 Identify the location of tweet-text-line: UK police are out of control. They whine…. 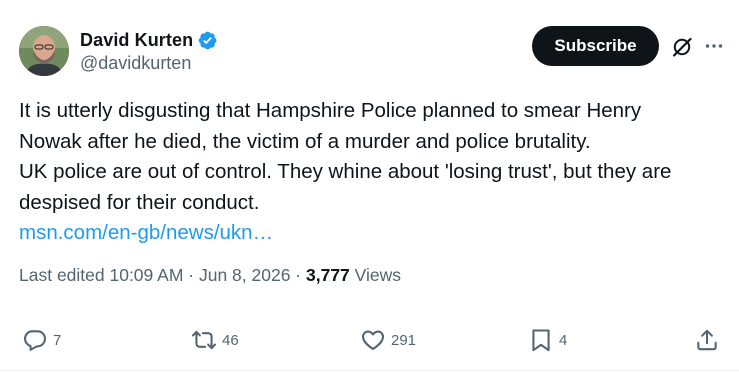
(345, 171).